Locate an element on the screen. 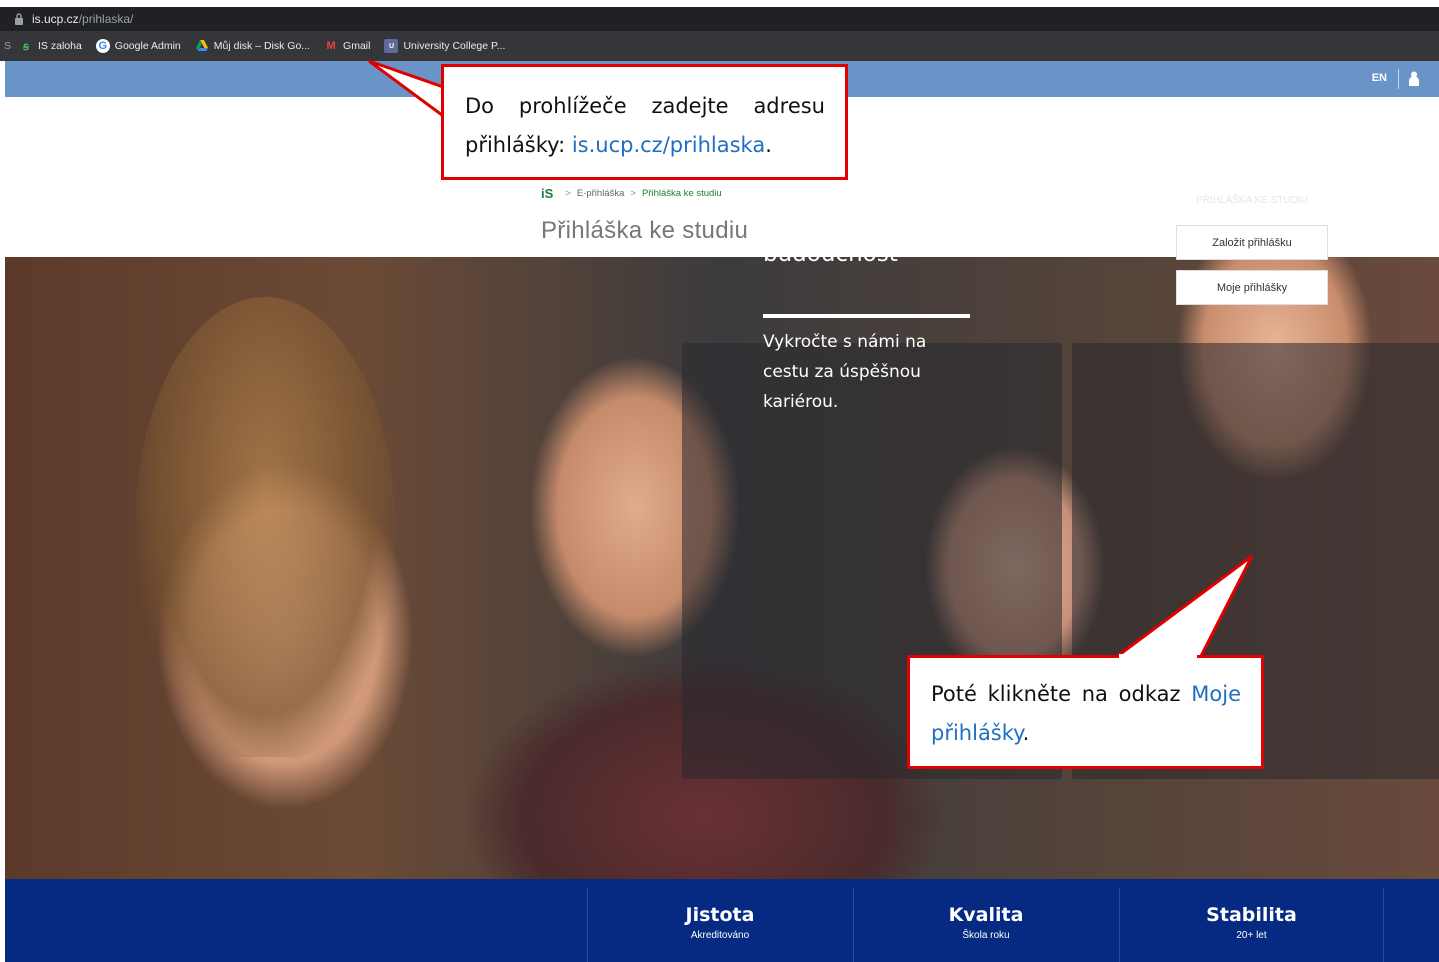 Image resolution: width=1439 pixels, height=962 pixels. gmail-icon: M is located at coordinates (331, 46).